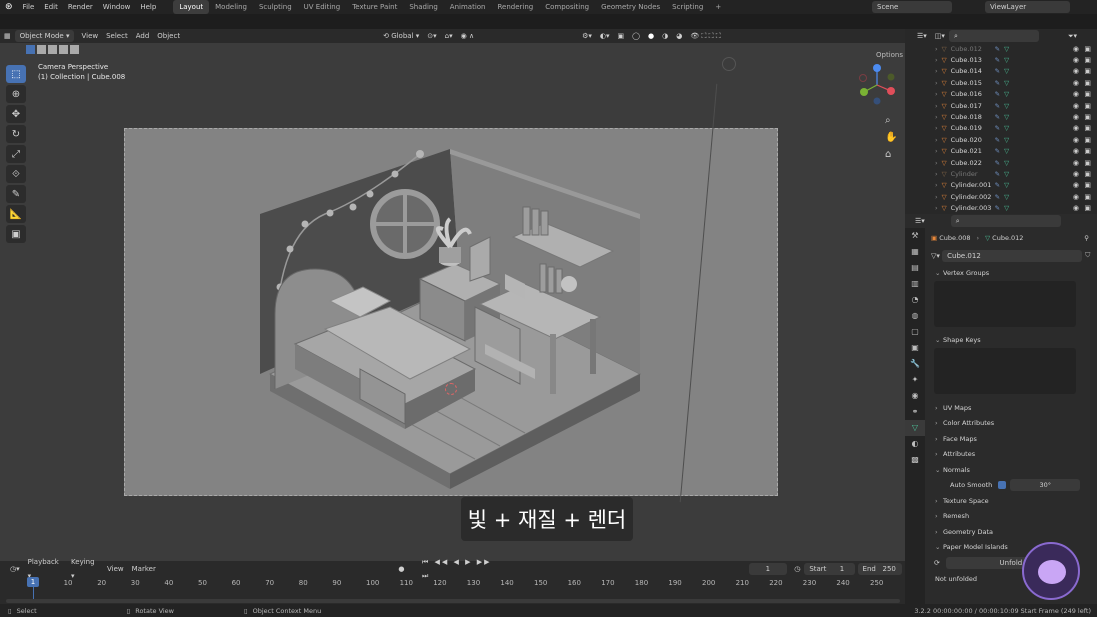 This screenshot has width=1097, height=617. What do you see at coordinates (1001, 128) in the screenshot?
I see `outliner-item: › ▽ Cube.019 ✎ ▽ ◉ ▣` at bounding box center [1001, 128].